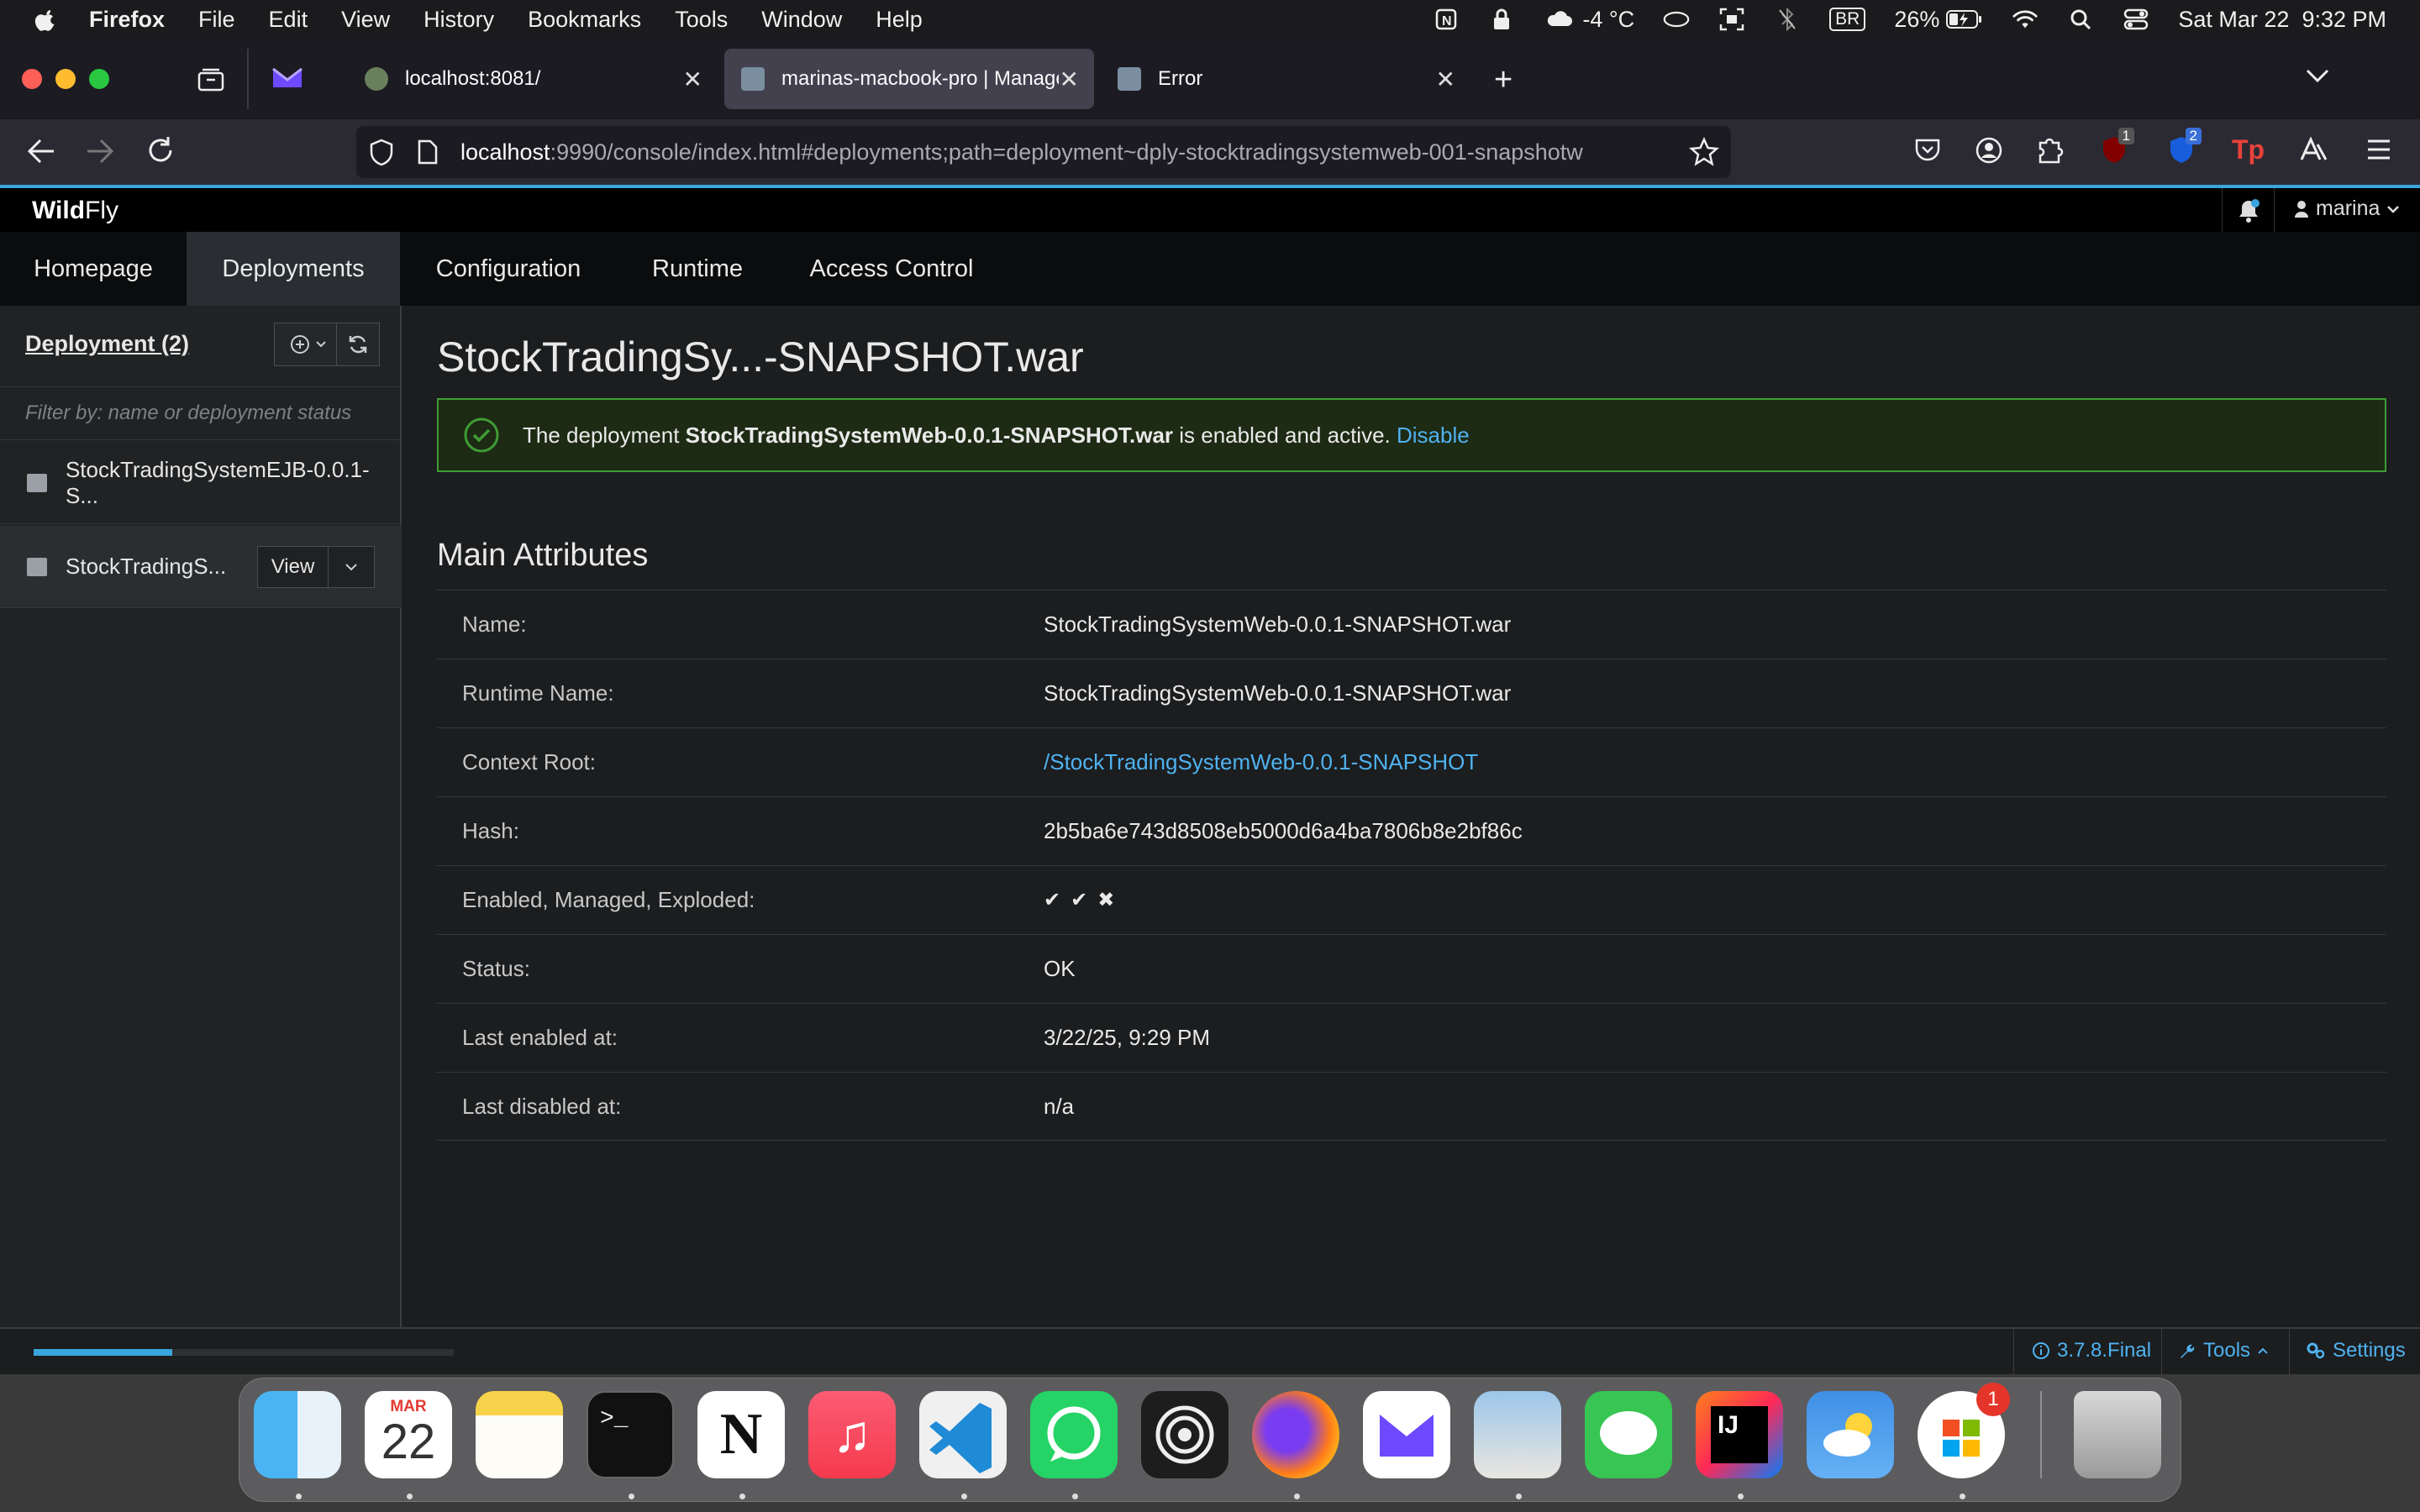  What do you see at coordinates (1517, 1434) in the screenshot?
I see `preview-icon` at bounding box center [1517, 1434].